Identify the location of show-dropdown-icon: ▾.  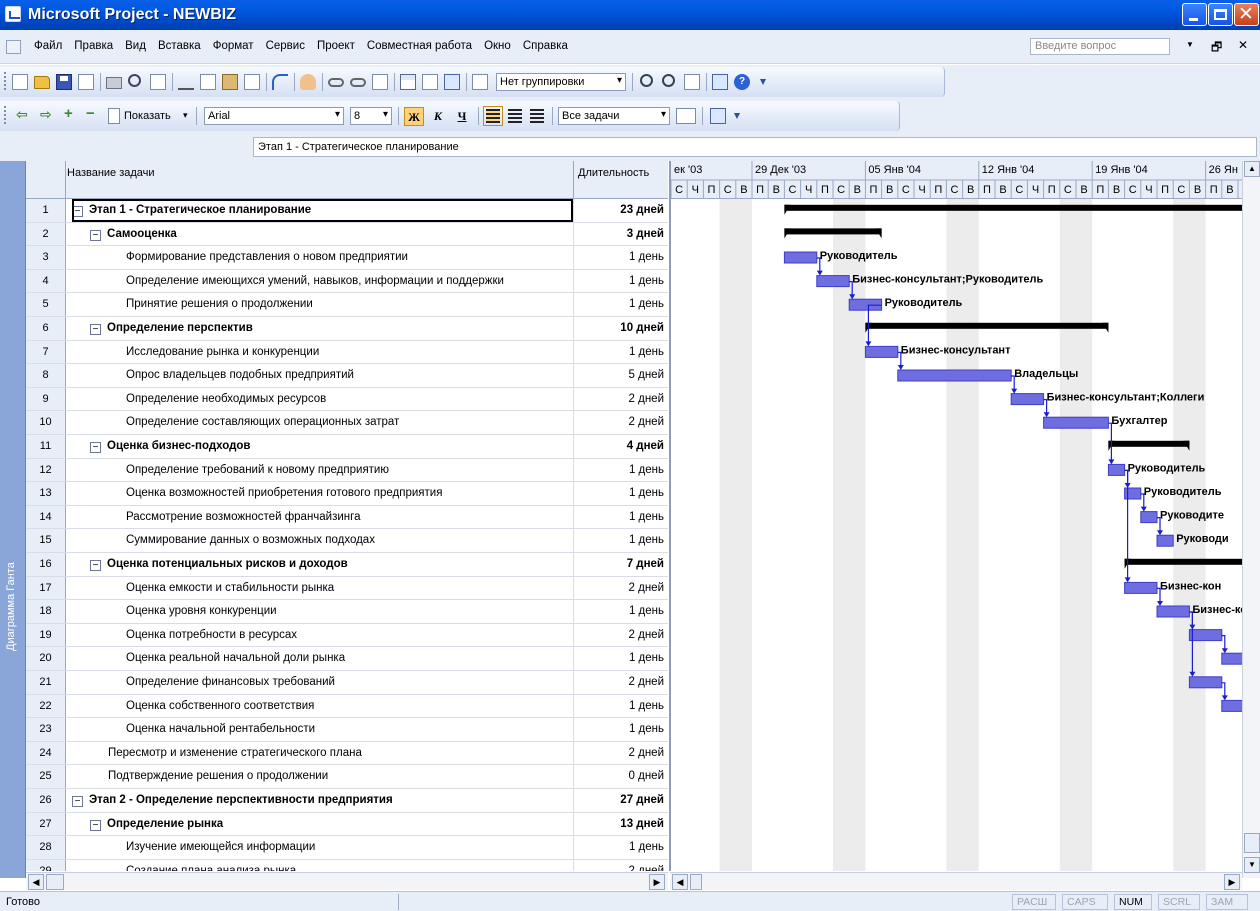
(185, 115).